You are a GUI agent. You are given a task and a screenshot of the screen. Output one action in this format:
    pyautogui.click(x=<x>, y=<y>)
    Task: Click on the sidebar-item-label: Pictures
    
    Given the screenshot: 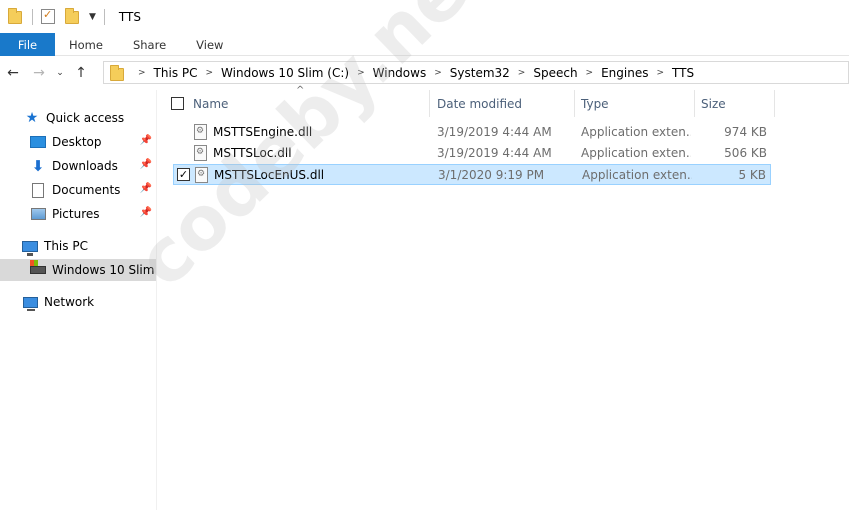 What is the action you would take?
    pyautogui.click(x=76, y=214)
    